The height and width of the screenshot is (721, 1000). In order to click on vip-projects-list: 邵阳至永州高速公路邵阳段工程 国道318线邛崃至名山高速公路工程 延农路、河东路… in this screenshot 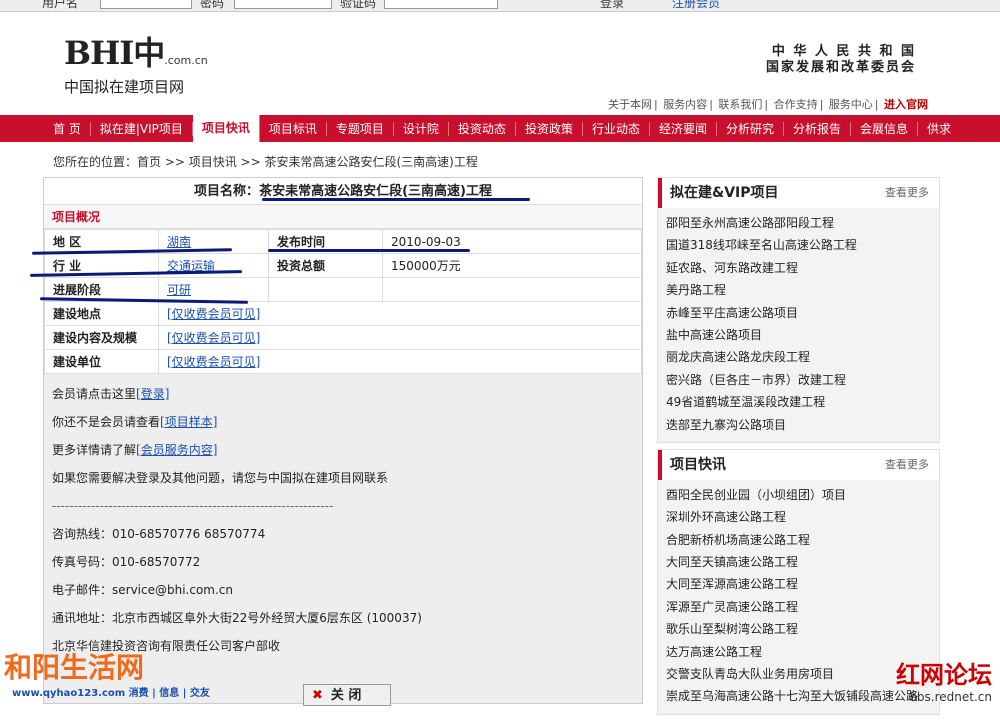, I will do `click(798, 325)`.